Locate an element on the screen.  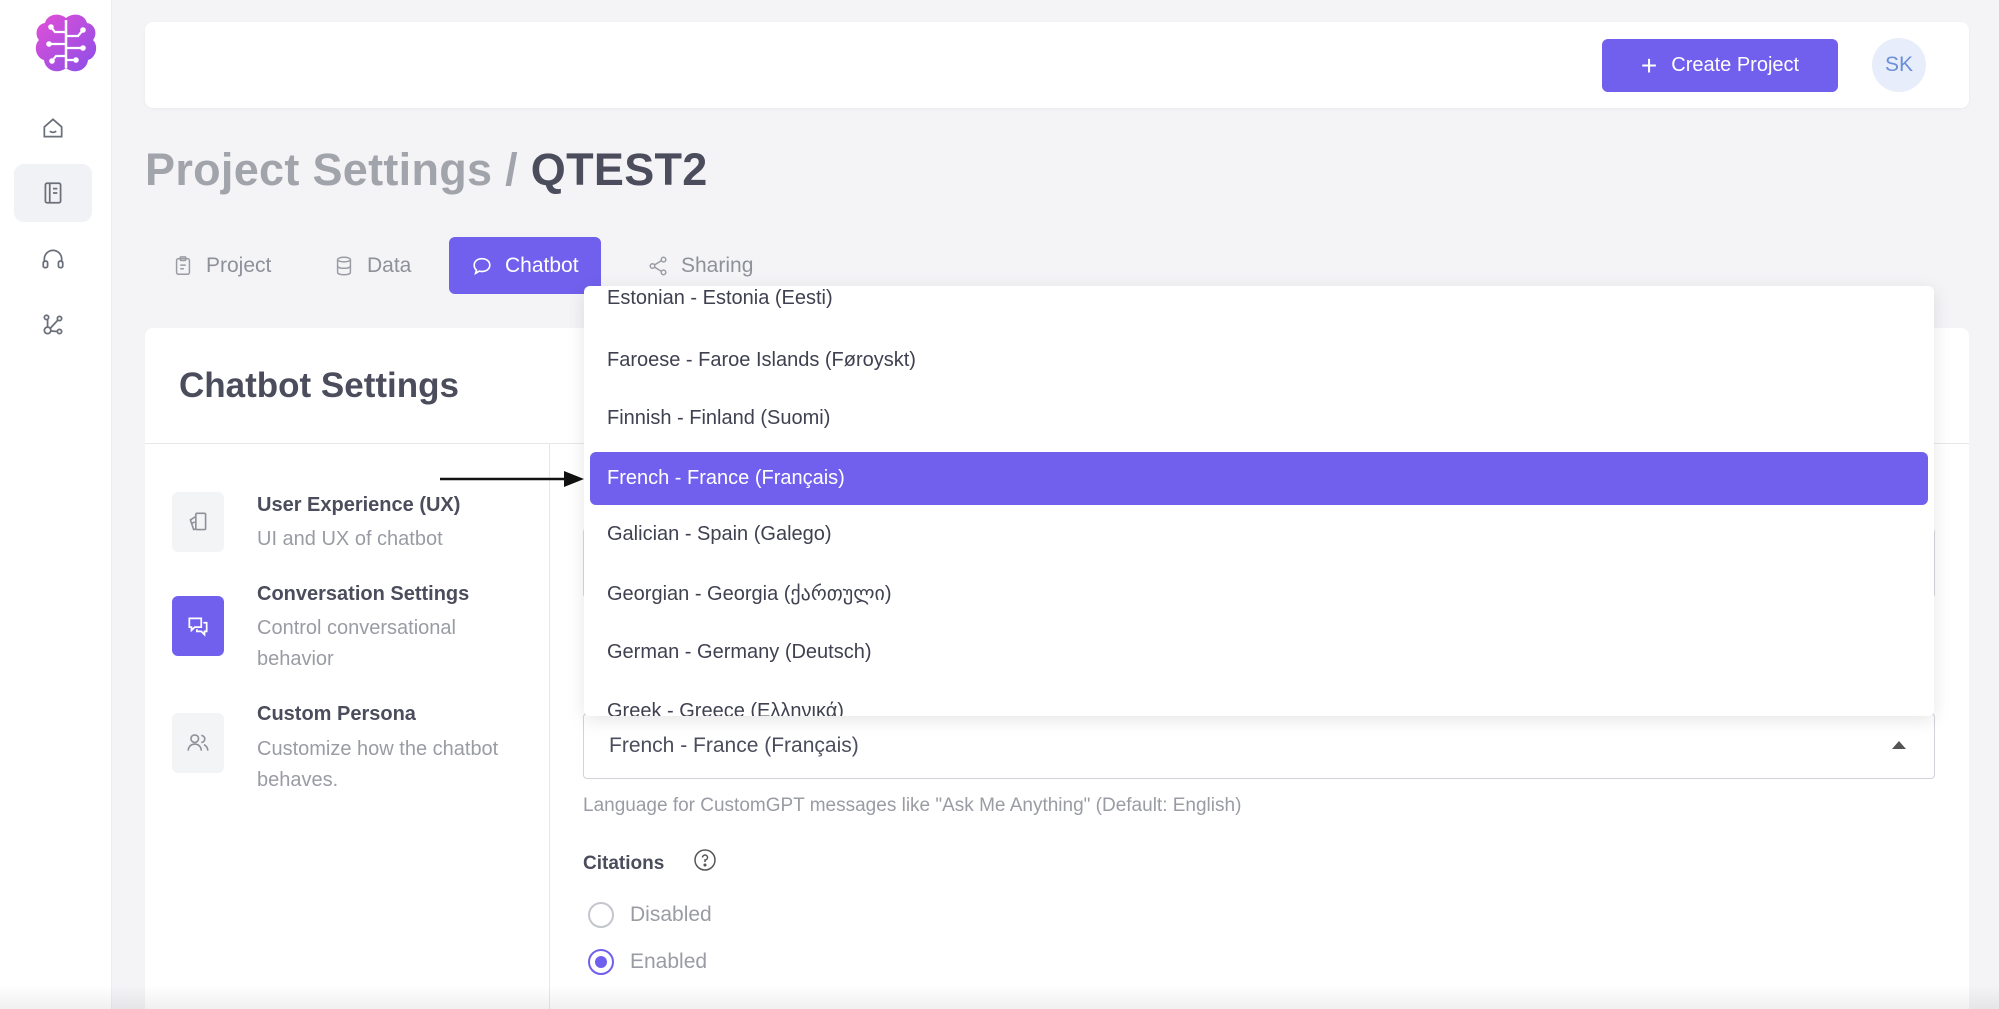
citations-disabled-option: Disabled is located at coordinates (650, 915).